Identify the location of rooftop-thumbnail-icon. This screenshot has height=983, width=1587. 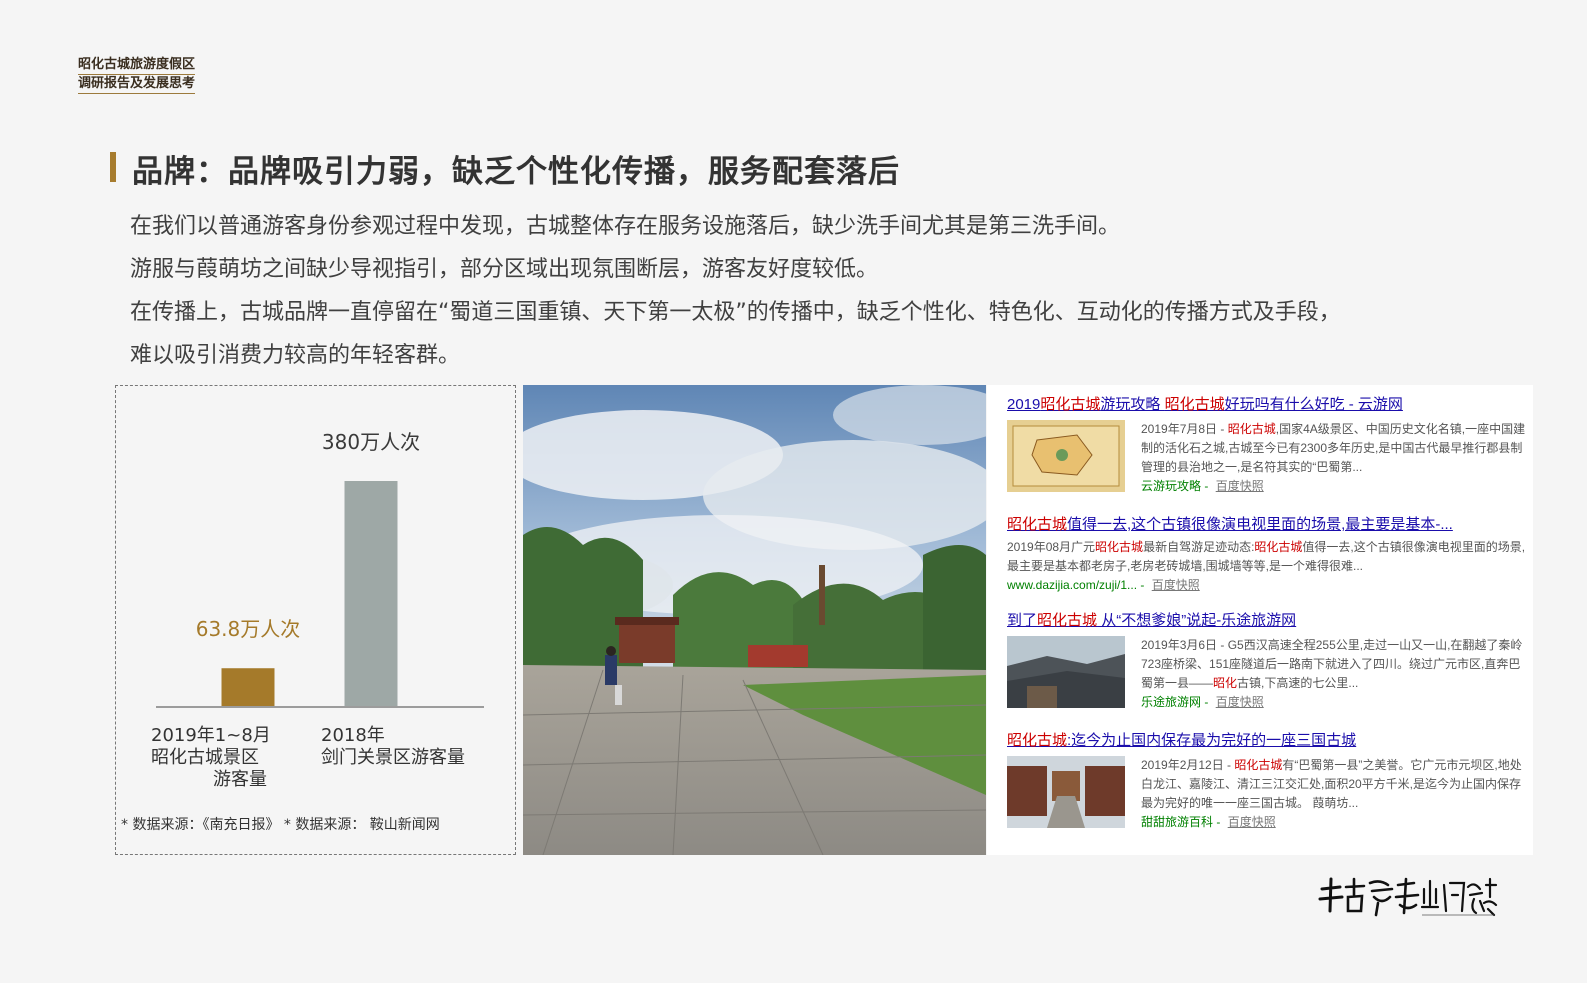
(1066, 672).